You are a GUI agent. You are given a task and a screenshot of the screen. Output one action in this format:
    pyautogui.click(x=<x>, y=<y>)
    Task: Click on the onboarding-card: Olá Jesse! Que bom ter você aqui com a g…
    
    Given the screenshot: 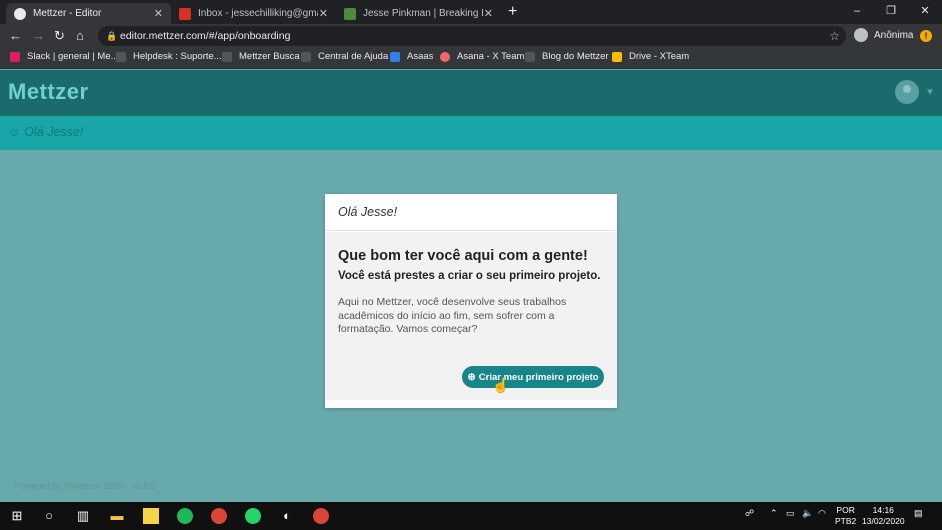 What is the action you would take?
    pyautogui.click(x=471, y=301)
    